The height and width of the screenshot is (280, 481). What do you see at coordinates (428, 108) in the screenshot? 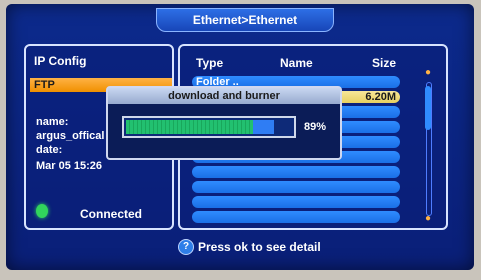
I see `scrollbar-thumb` at bounding box center [428, 108].